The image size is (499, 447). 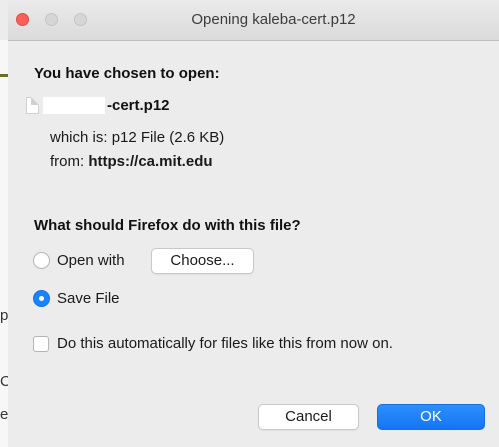 I want to click on which-is-label: which is:, so click(x=79, y=137).